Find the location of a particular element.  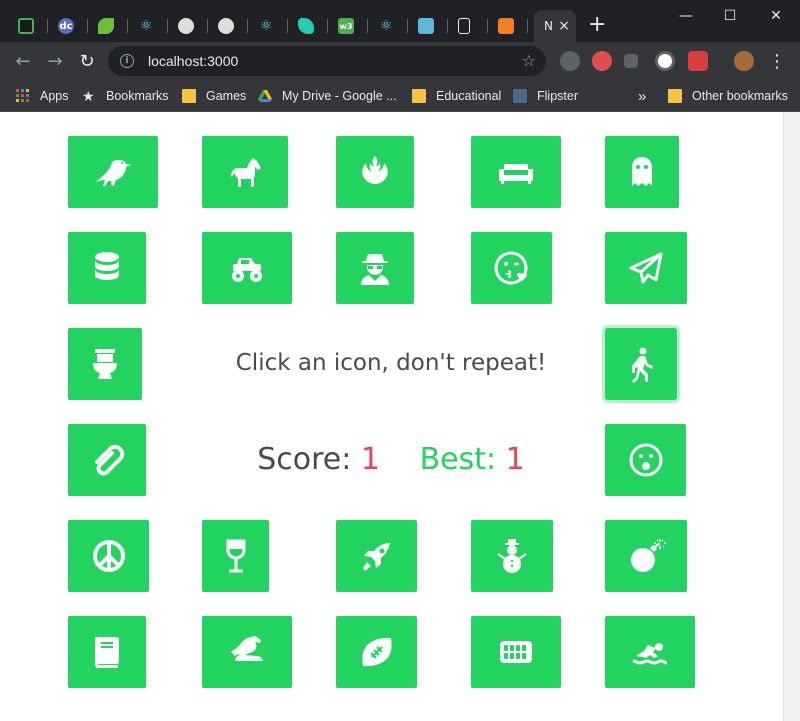

football-icon is located at coordinates (376, 652).